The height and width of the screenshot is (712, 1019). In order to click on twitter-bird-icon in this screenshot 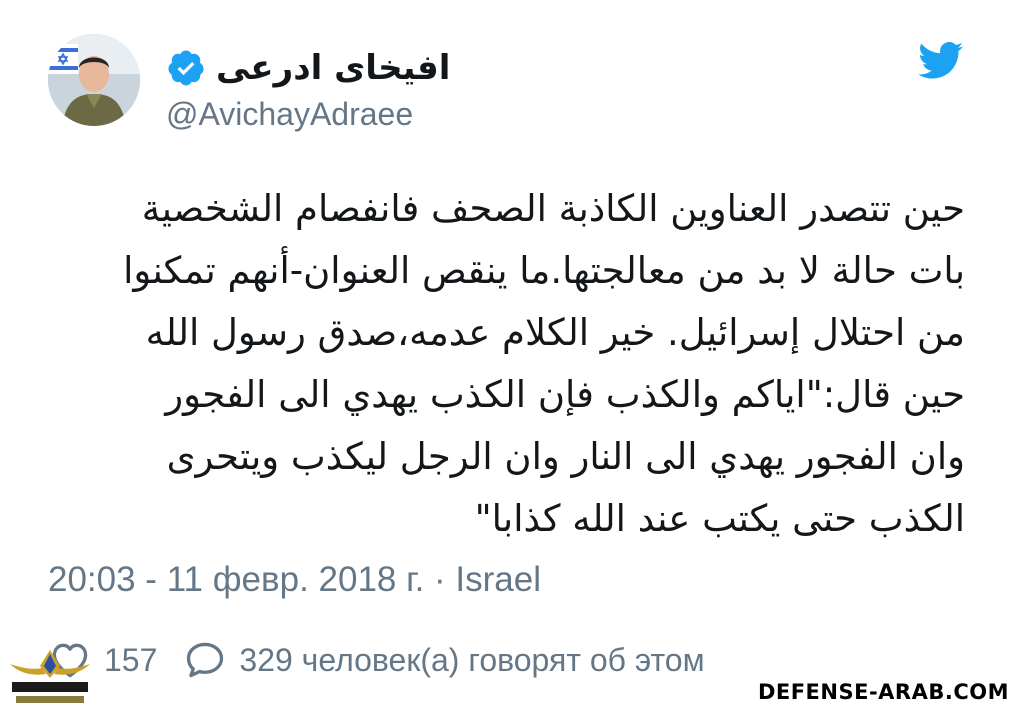, I will do `click(941, 61)`.